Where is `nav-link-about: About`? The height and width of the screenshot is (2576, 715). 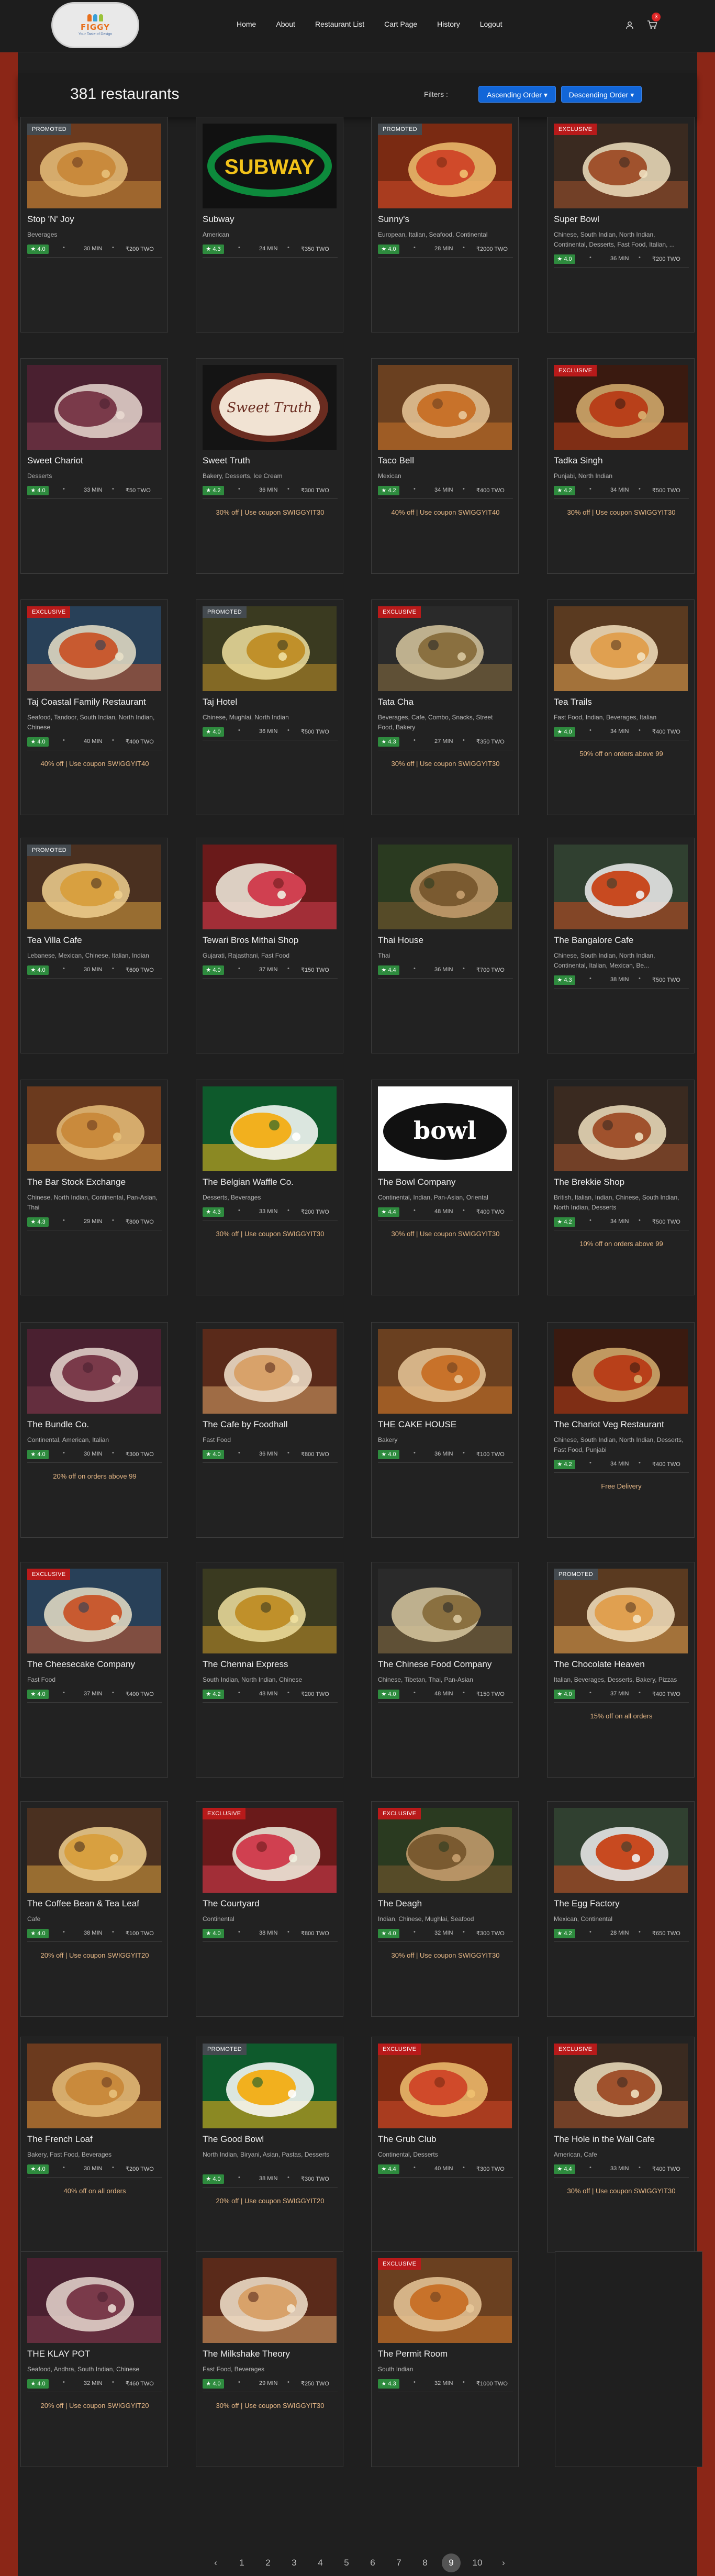 nav-link-about: About is located at coordinates (285, 24).